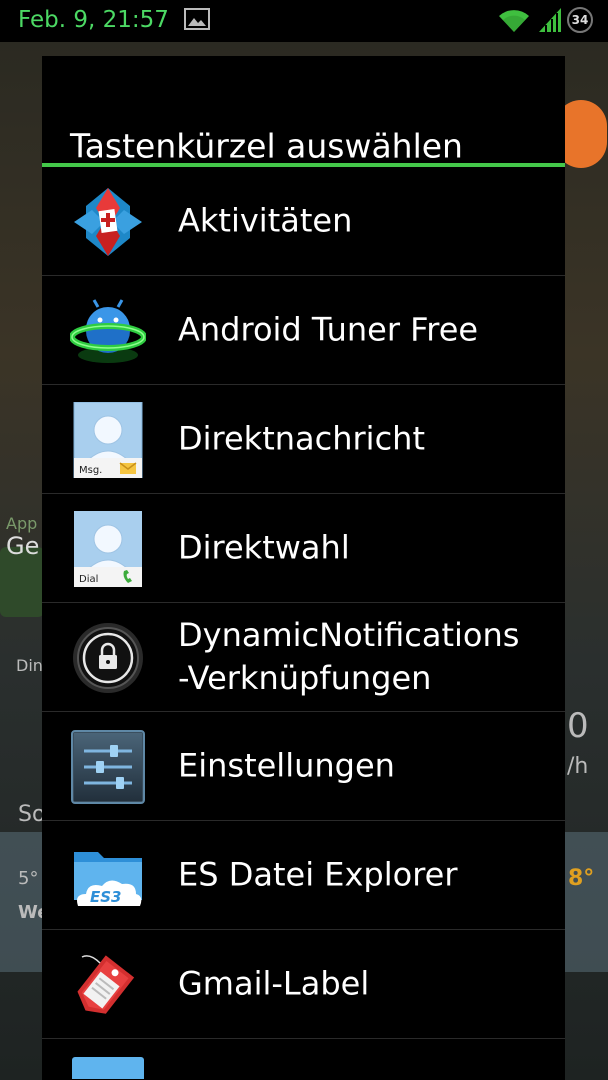 Image resolution: width=608 pixels, height=1080 pixels. Describe the element at coordinates (578, 726) in the screenshot. I see `background-text: 0` at that location.